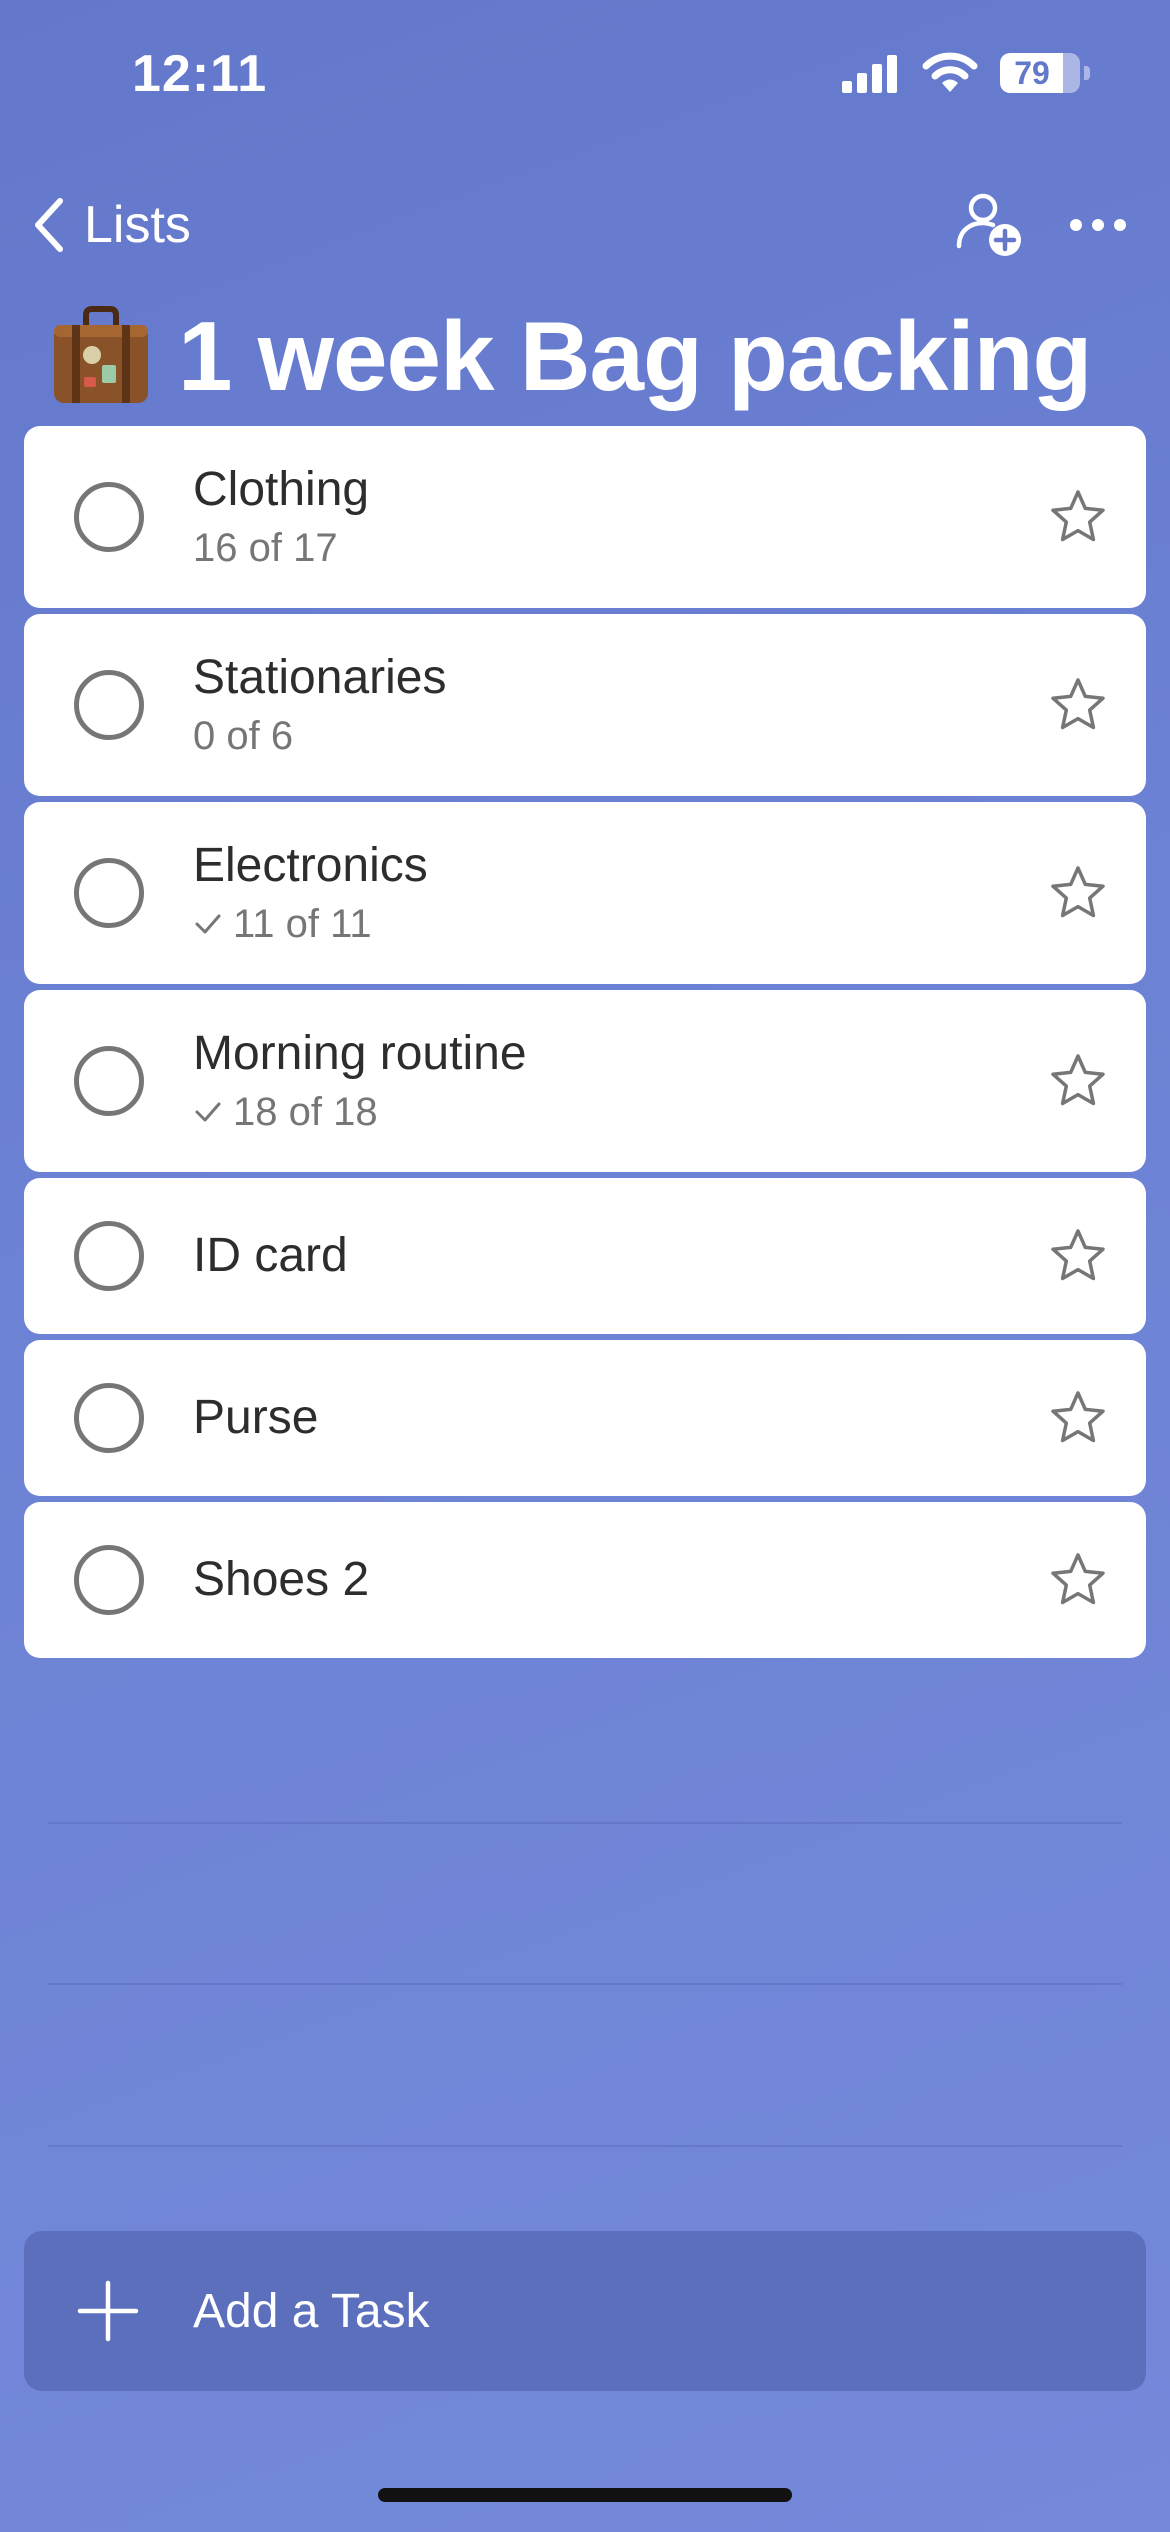 Image resolution: width=1170 pixels, height=2532 pixels. I want to click on page-title-row: 1 week Bag packing, so click(570, 356).